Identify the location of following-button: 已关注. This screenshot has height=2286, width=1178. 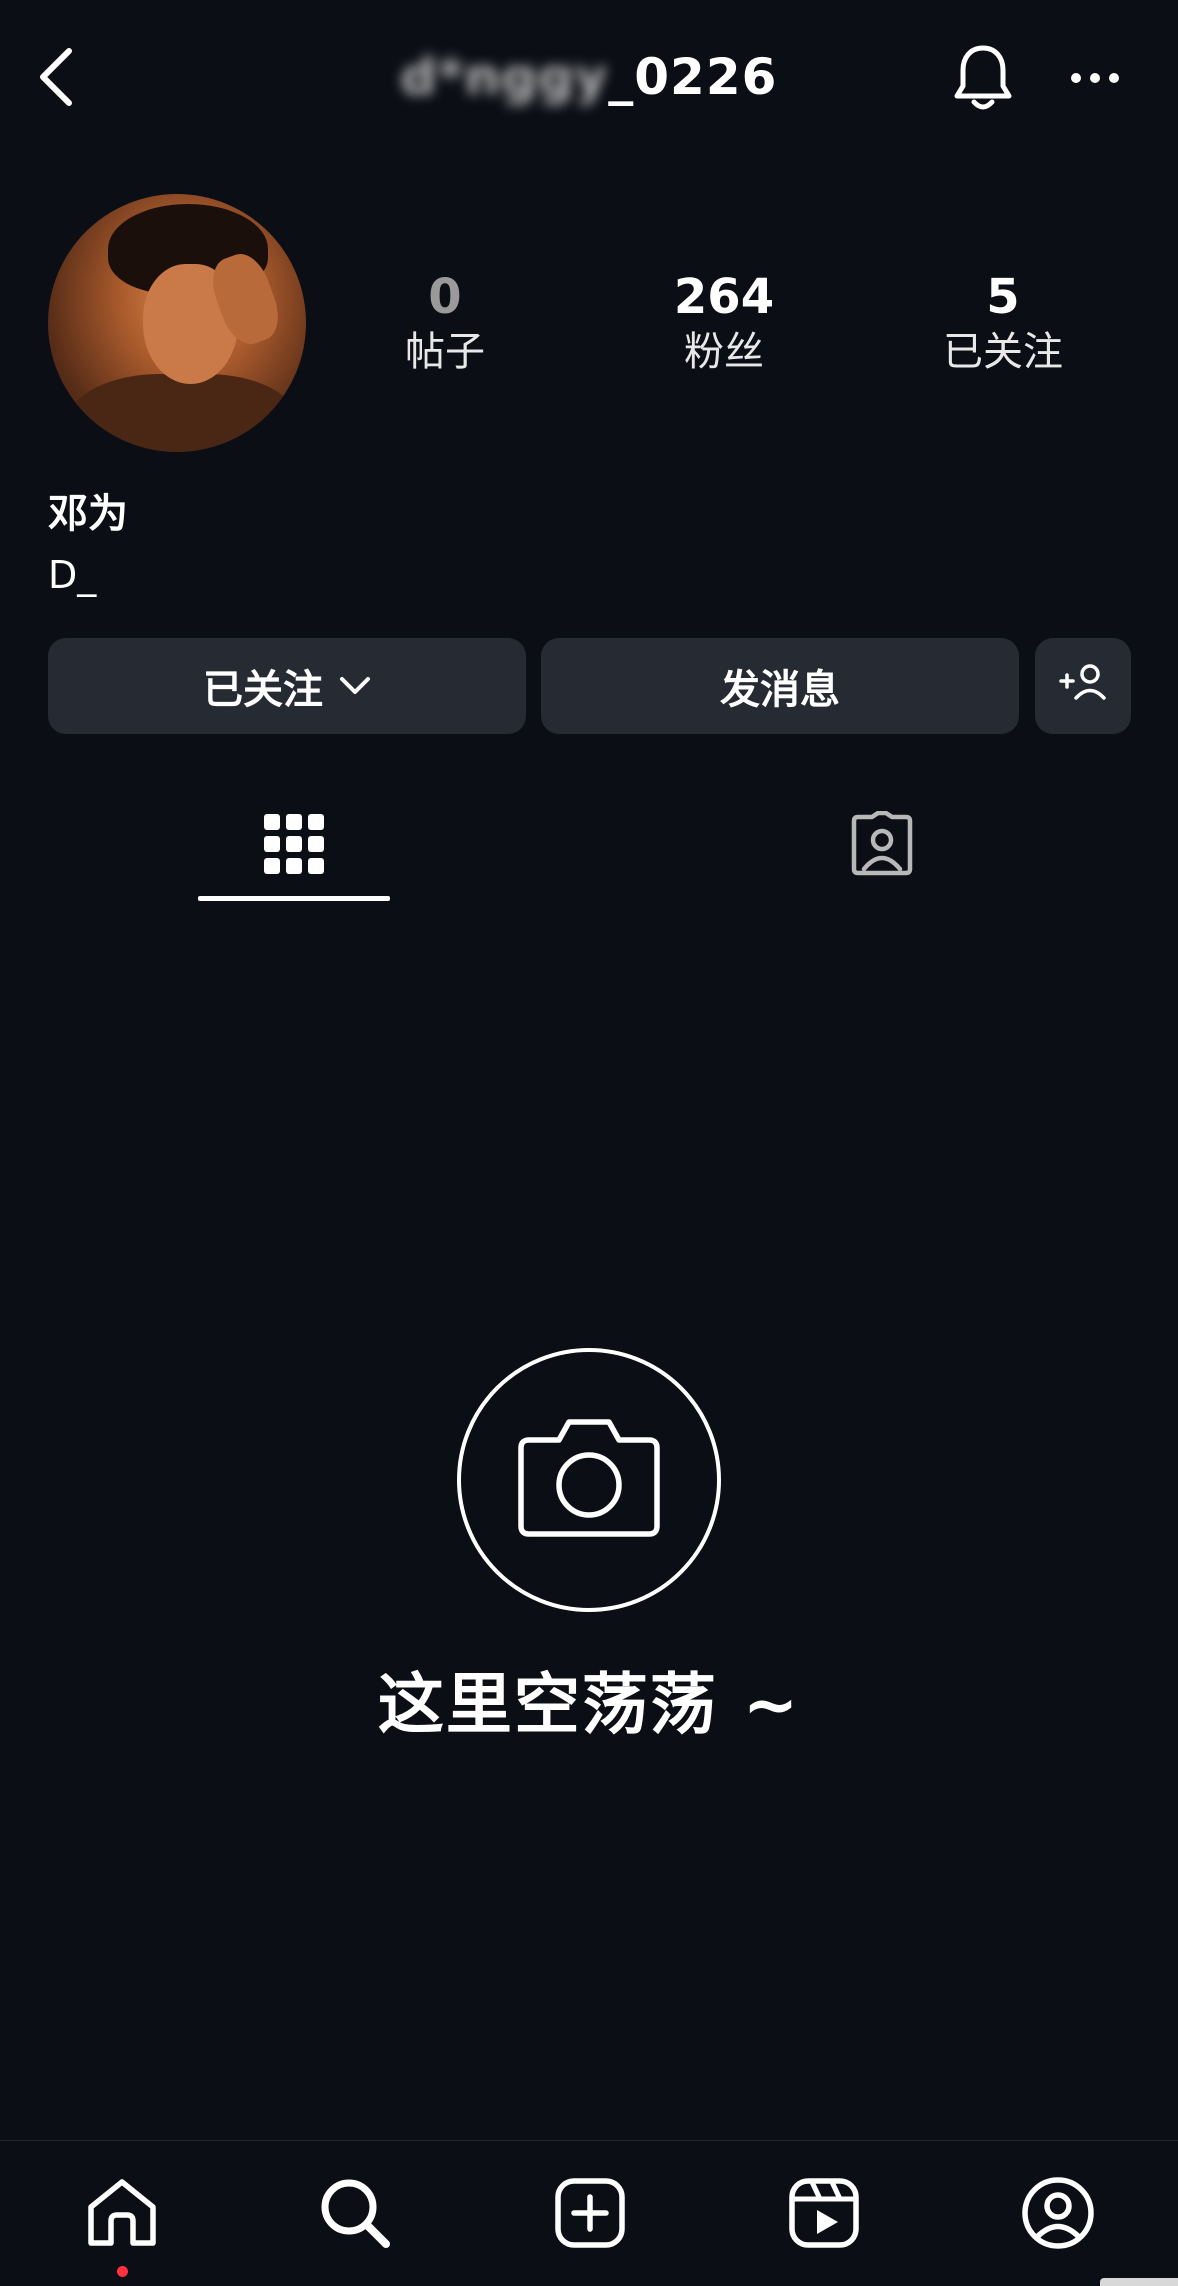
(287, 686).